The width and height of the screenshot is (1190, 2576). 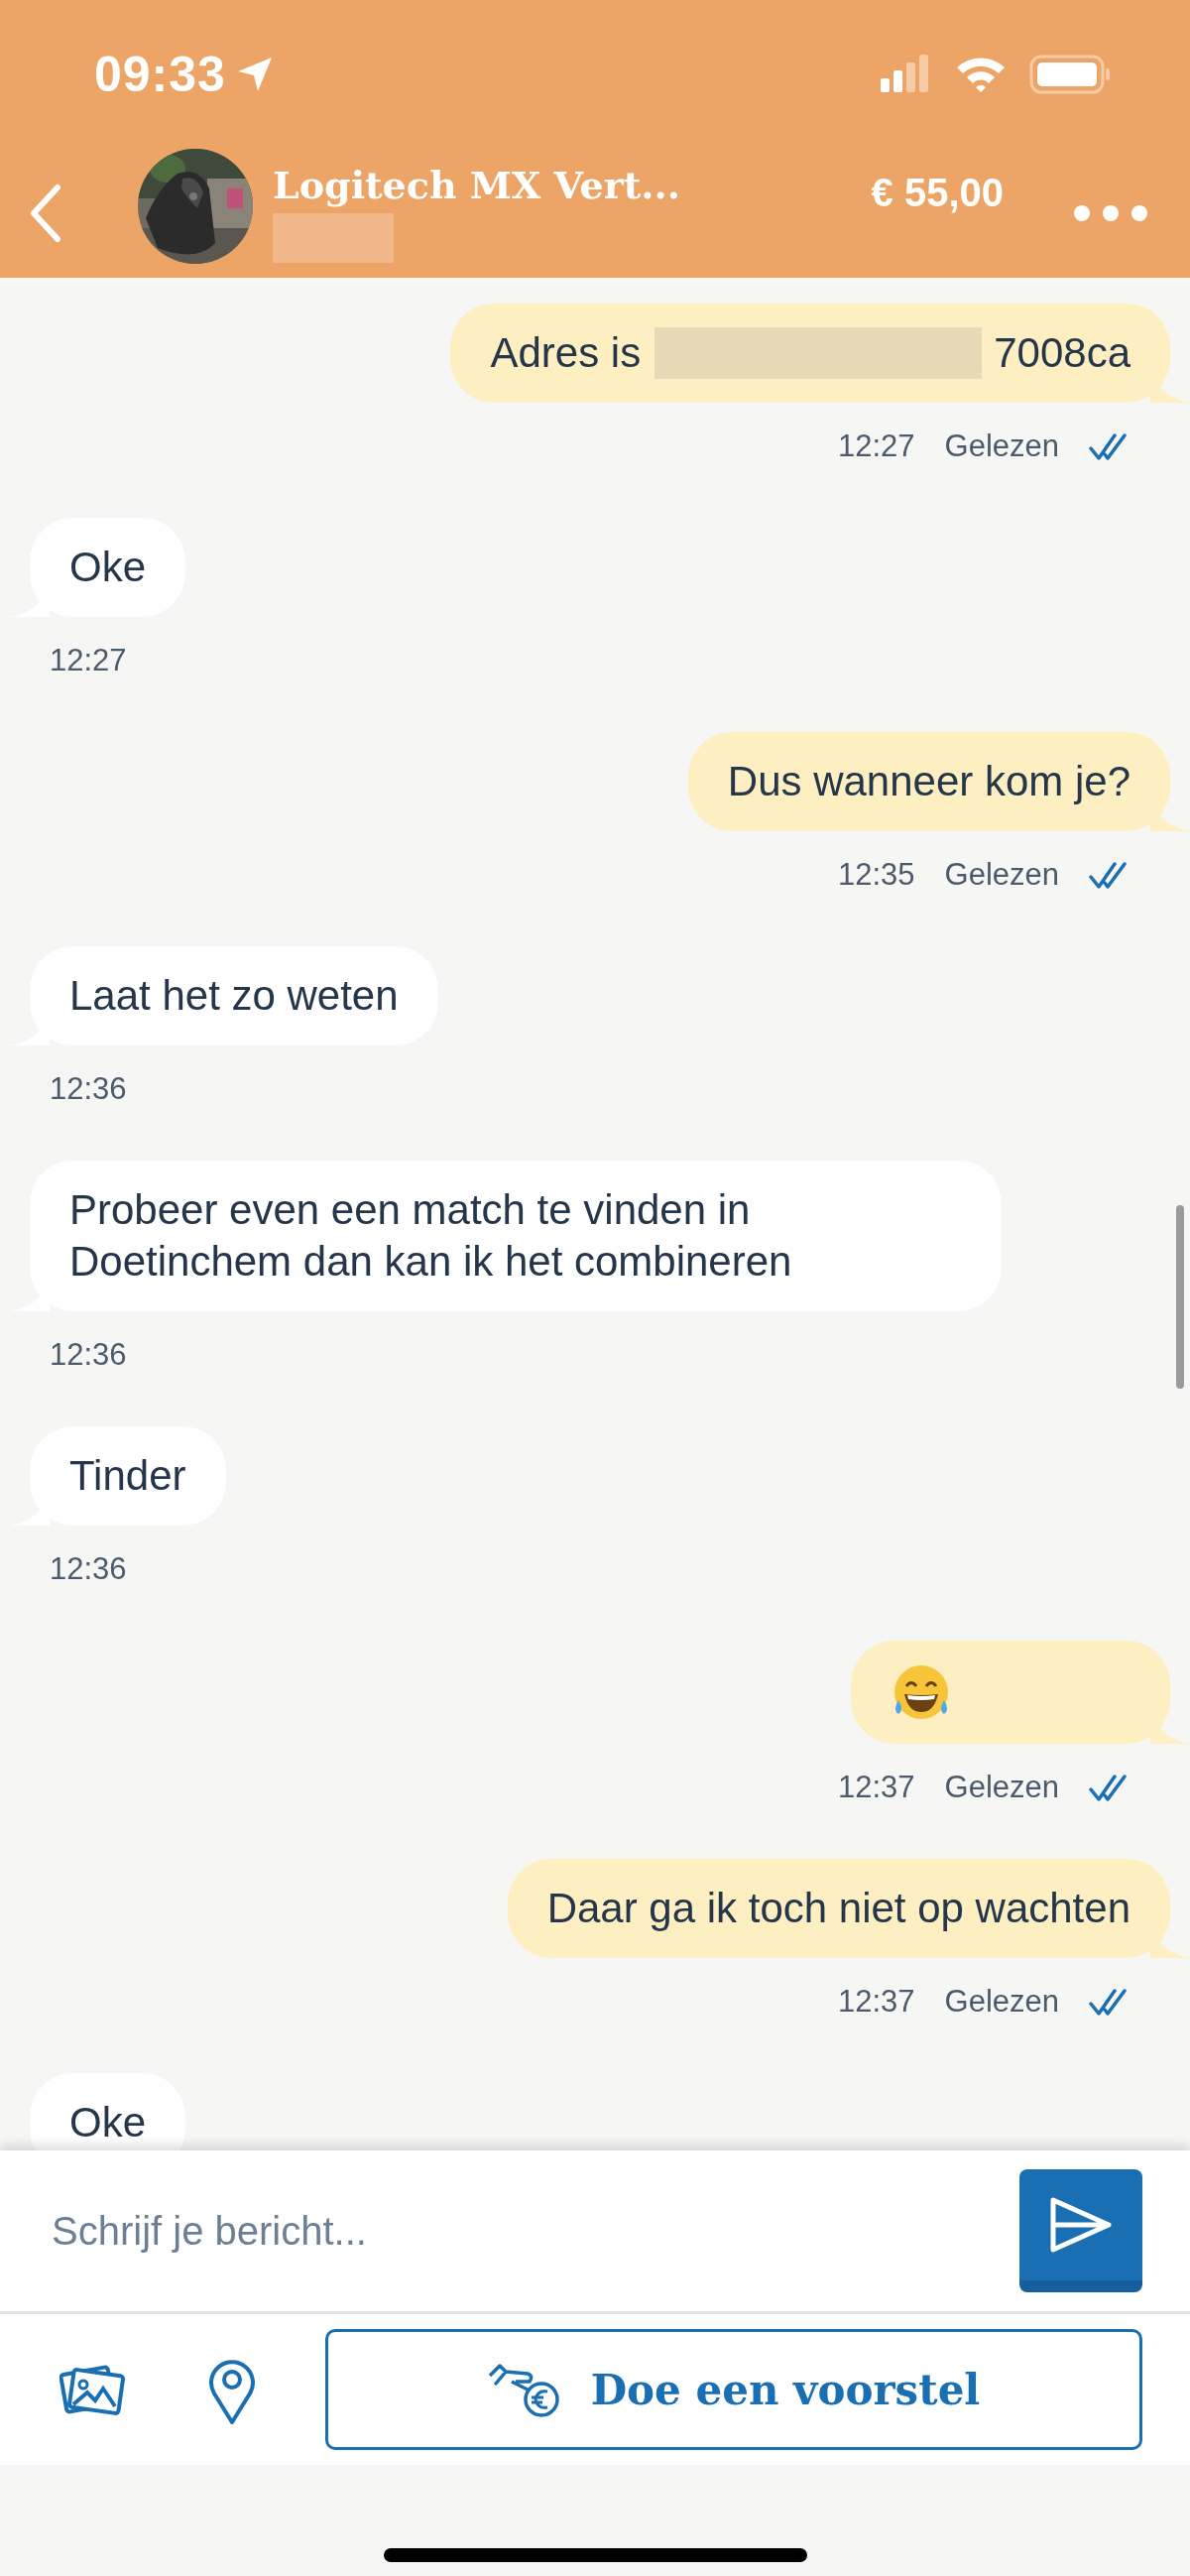 What do you see at coordinates (1081, 2225) in the screenshot?
I see `send-icon` at bounding box center [1081, 2225].